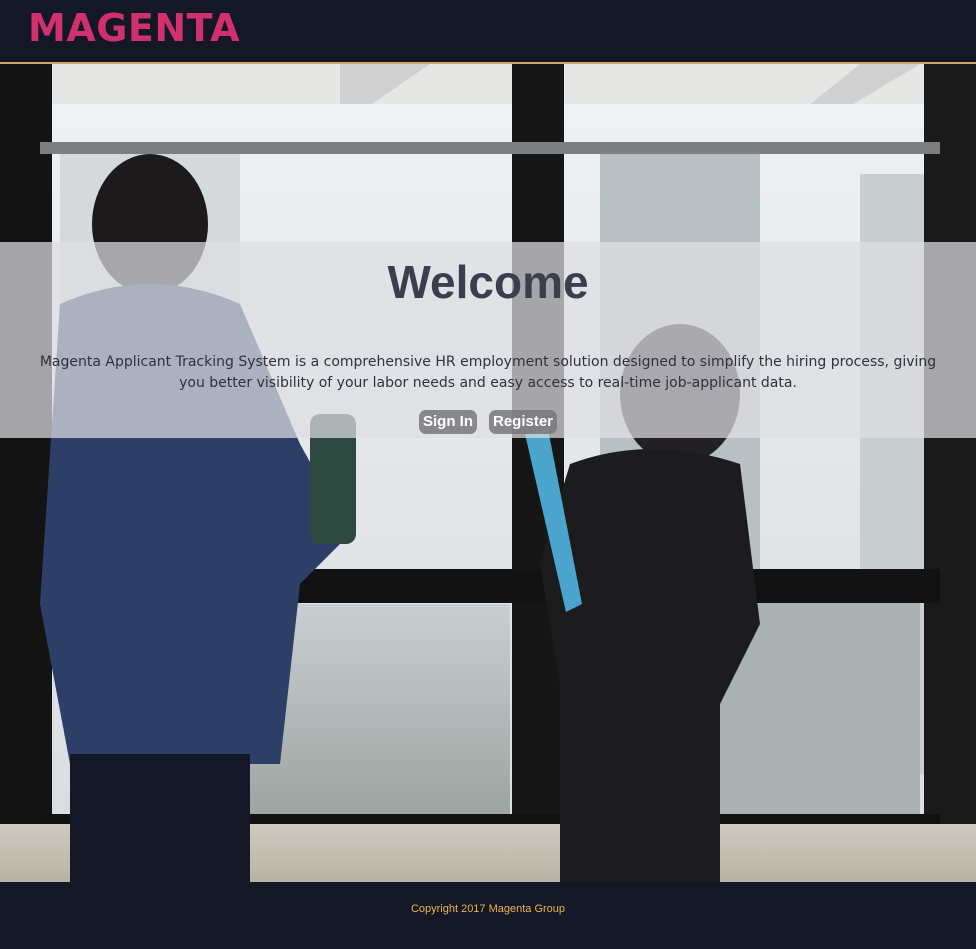 The width and height of the screenshot is (976, 949). Describe the element at coordinates (488, 909) in the screenshot. I see `copyright-text: Copyright 2017 Magenta Group` at that location.